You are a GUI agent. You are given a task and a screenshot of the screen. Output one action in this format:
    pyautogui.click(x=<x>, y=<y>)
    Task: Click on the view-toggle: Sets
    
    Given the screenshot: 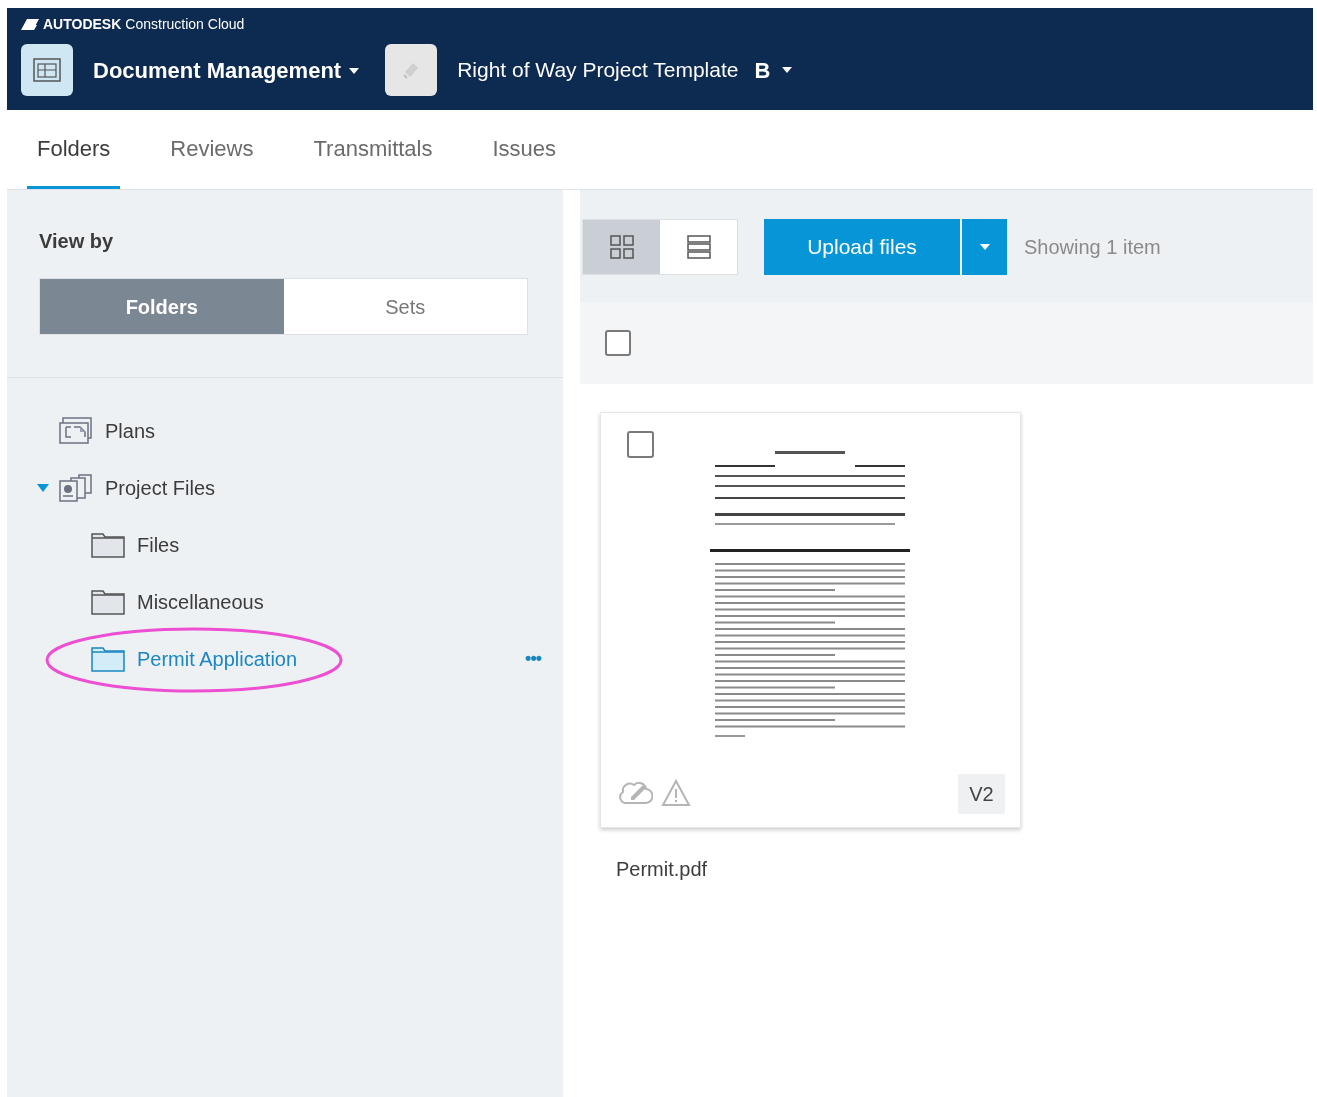 What is the action you would take?
    pyautogui.click(x=405, y=306)
    